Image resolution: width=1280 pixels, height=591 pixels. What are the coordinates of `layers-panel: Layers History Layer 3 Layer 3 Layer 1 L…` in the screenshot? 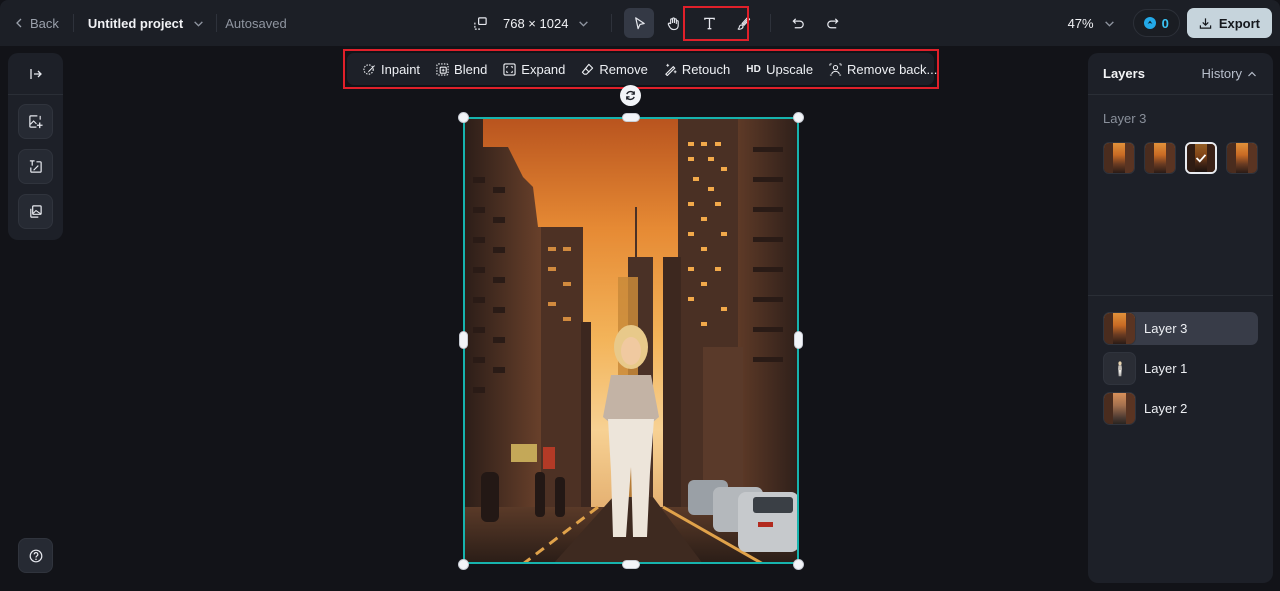 It's located at (1180, 318).